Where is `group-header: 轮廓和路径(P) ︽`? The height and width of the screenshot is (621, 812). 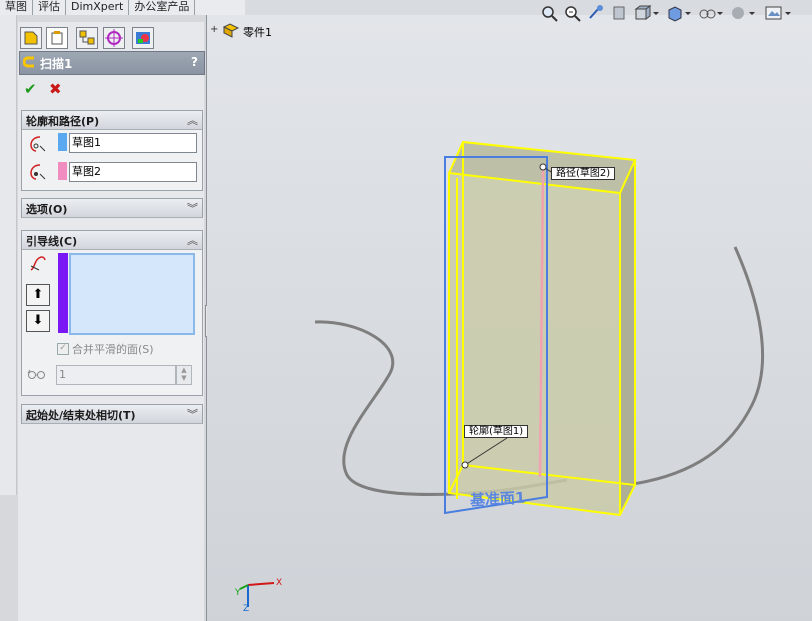 group-header: 轮廓和路径(P) ︽ is located at coordinates (112, 120).